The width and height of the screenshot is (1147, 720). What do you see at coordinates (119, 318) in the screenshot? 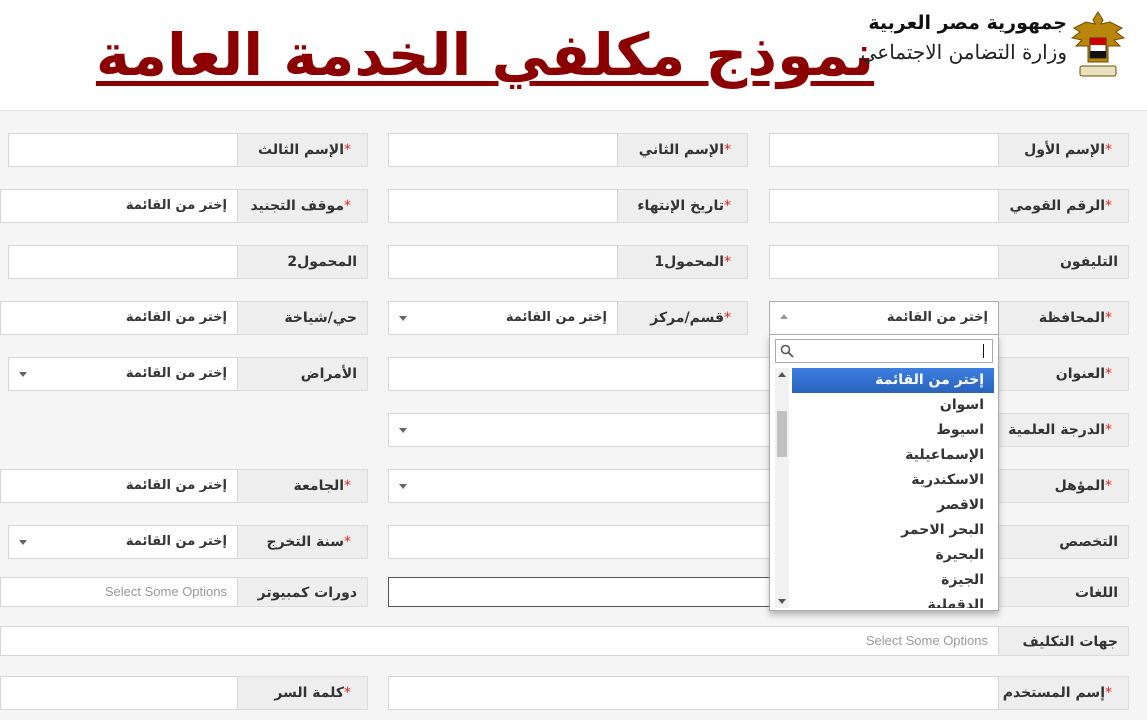
I see `neighborhood-select: إختر من القائمة` at bounding box center [119, 318].